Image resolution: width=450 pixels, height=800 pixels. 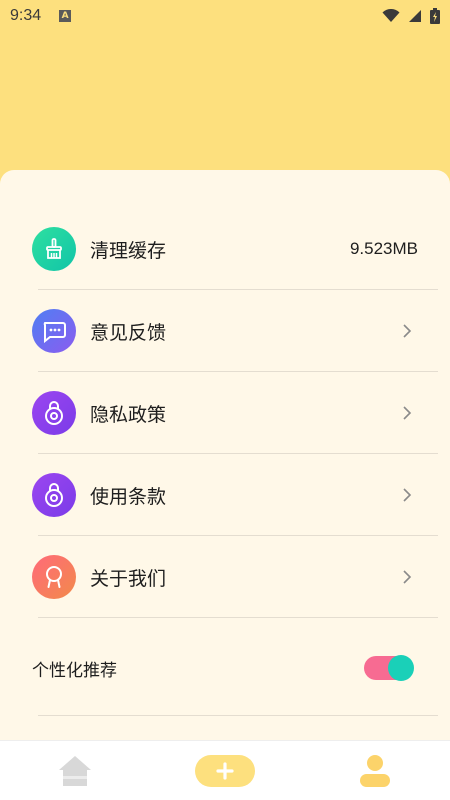 What do you see at coordinates (54, 249) in the screenshot?
I see `broom-icon` at bounding box center [54, 249].